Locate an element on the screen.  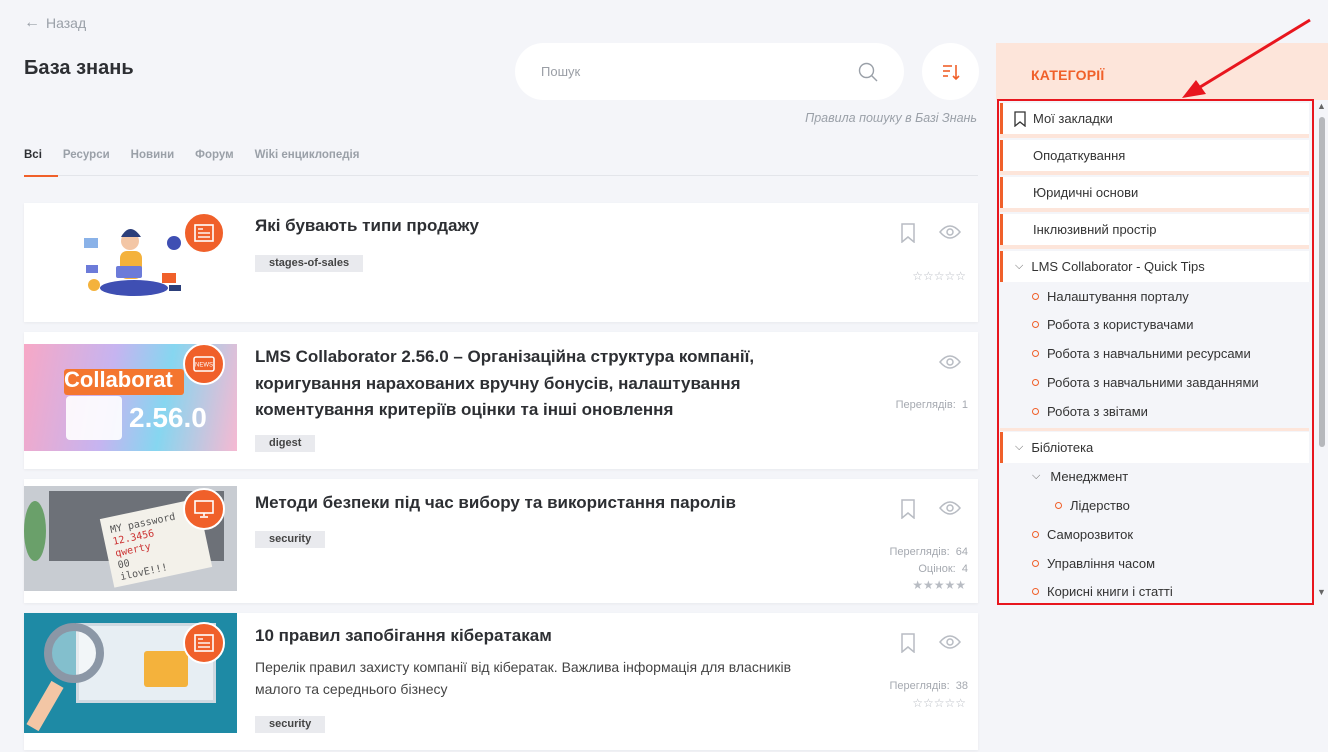
sidebar-item-inclusive: Інклюзивний простір is located at coordinates (1154, 229).